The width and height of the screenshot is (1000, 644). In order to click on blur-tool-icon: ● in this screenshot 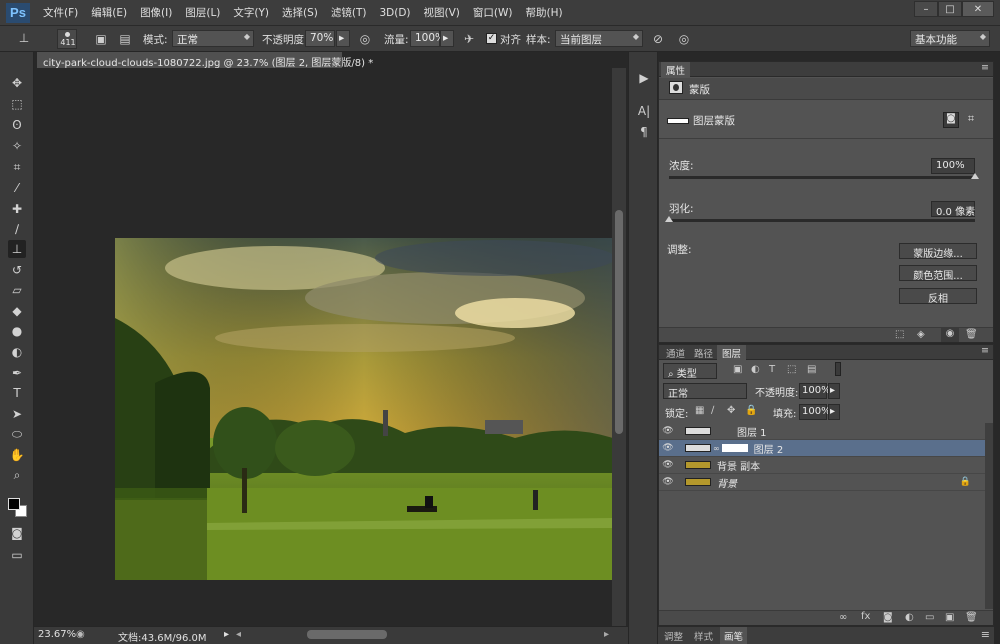, I will do `click(17, 331)`.